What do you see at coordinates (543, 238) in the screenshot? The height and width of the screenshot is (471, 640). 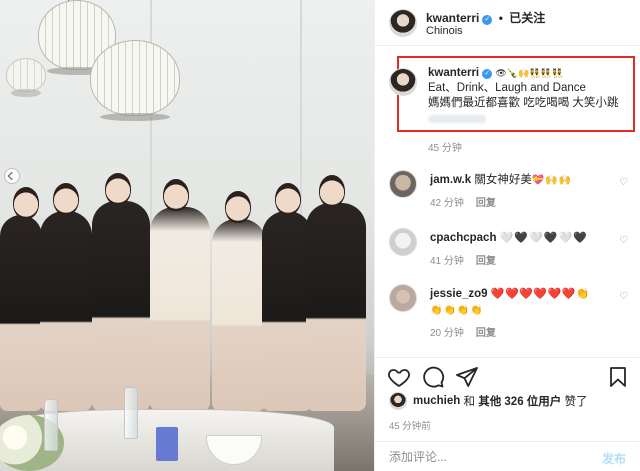 I see `comment-emojis: 🤍🖤🤍🖤🤍🖤` at bounding box center [543, 238].